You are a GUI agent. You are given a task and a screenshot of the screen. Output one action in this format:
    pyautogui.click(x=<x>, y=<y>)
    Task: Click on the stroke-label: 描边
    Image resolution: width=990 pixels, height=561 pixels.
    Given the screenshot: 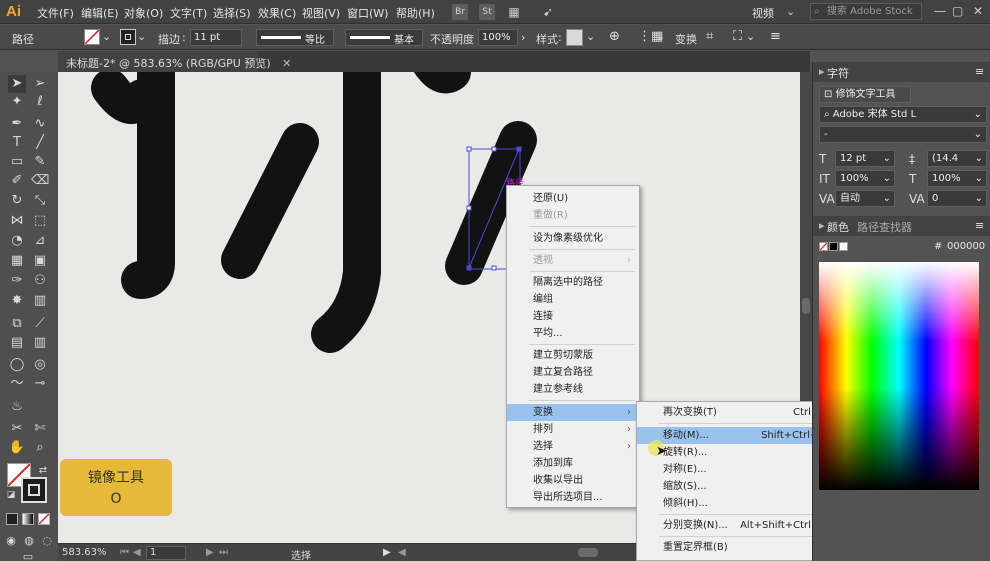 What is the action you would take?
    pyautogui.click(x=169, y=39)
    